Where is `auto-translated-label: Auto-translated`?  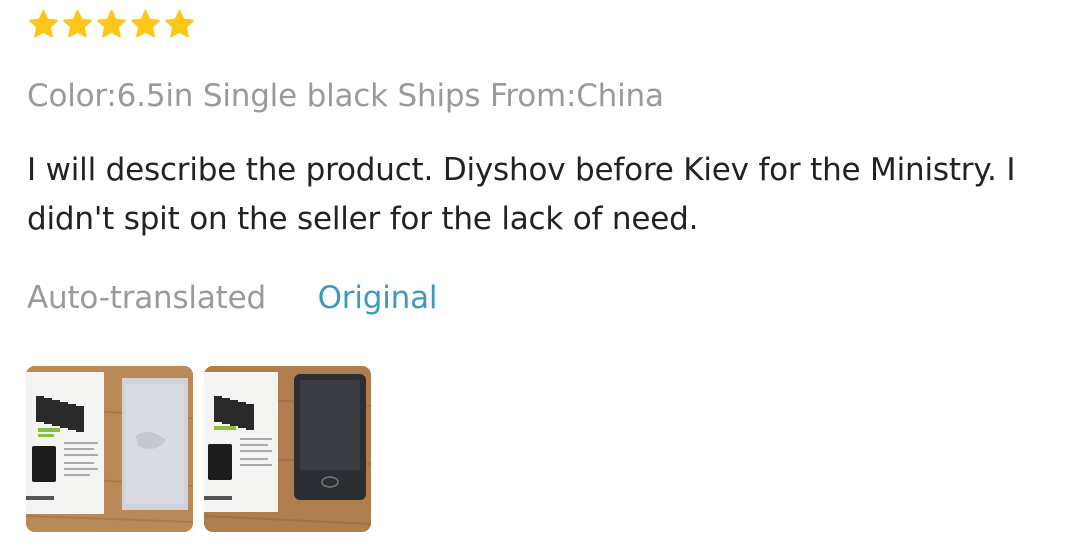
auto-translated-label: Auto-translated is located at coordinates (146, 298).